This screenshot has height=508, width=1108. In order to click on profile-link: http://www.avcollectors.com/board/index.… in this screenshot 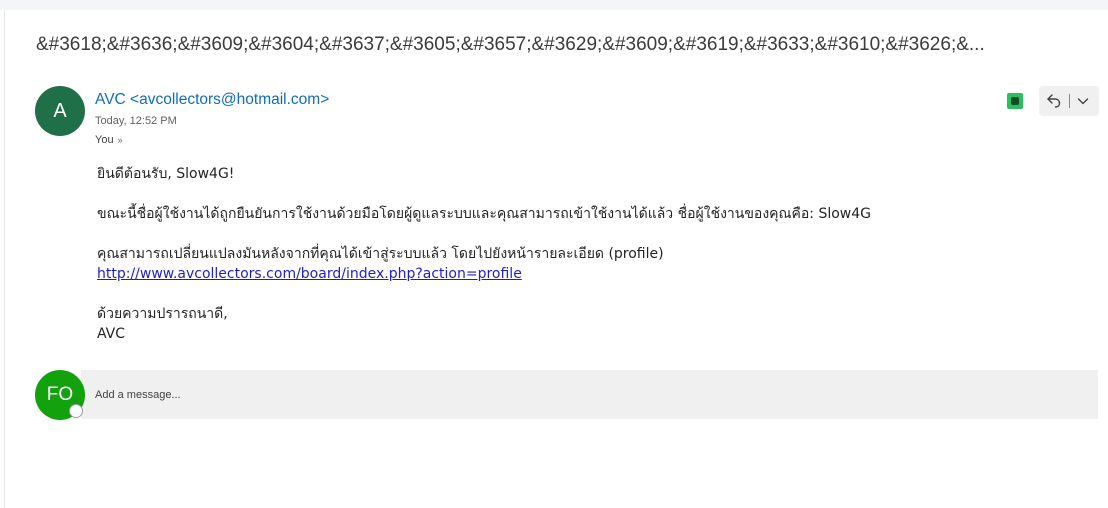, I will do `click(309, 274)`.